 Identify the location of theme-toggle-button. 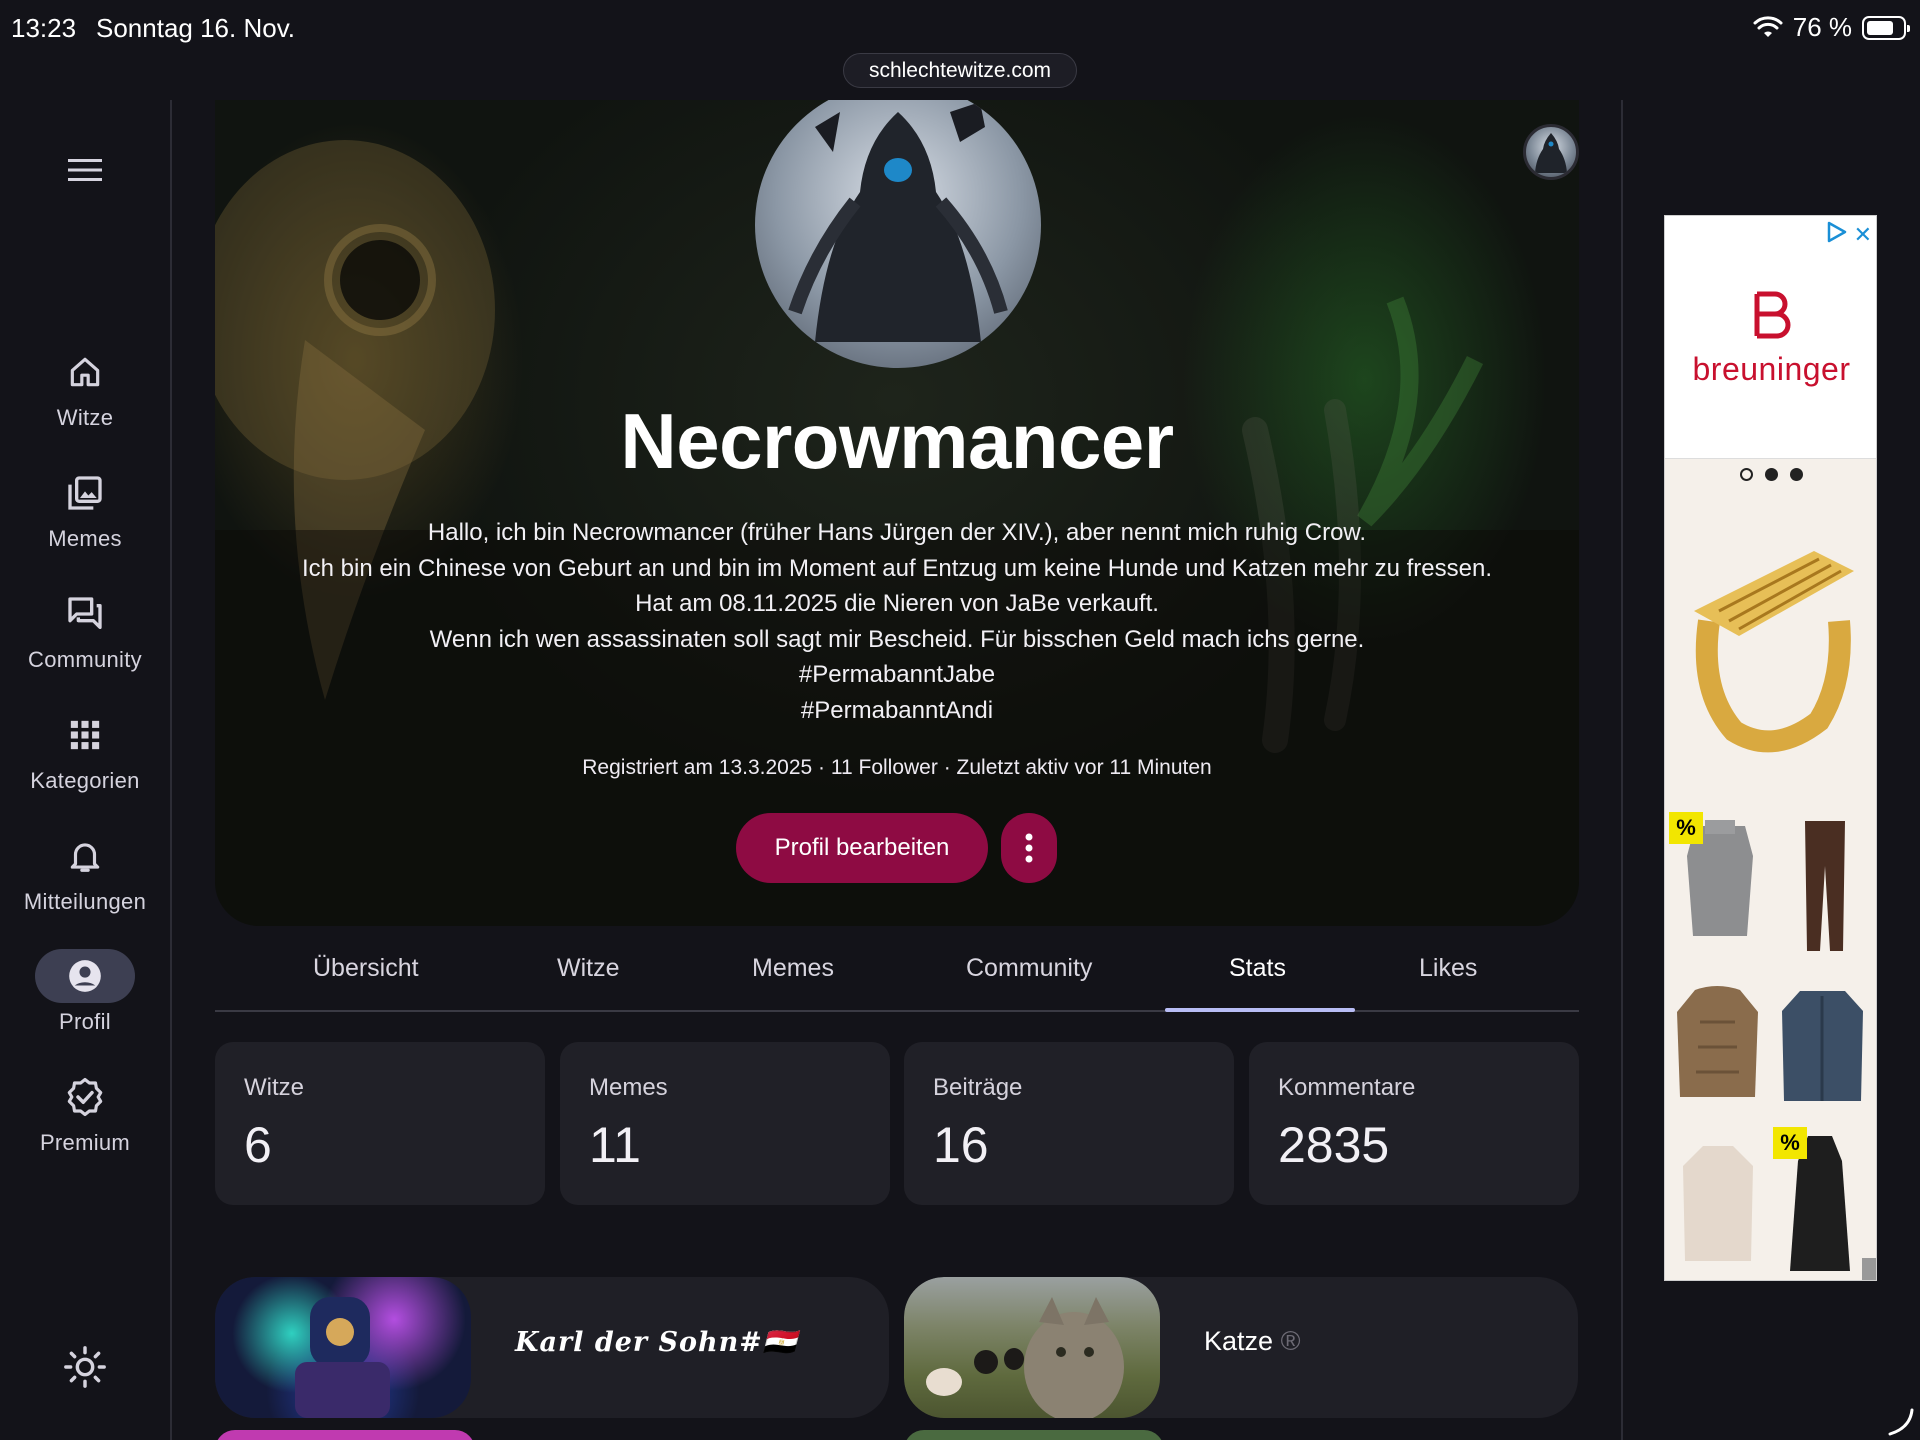
(85, 1367).